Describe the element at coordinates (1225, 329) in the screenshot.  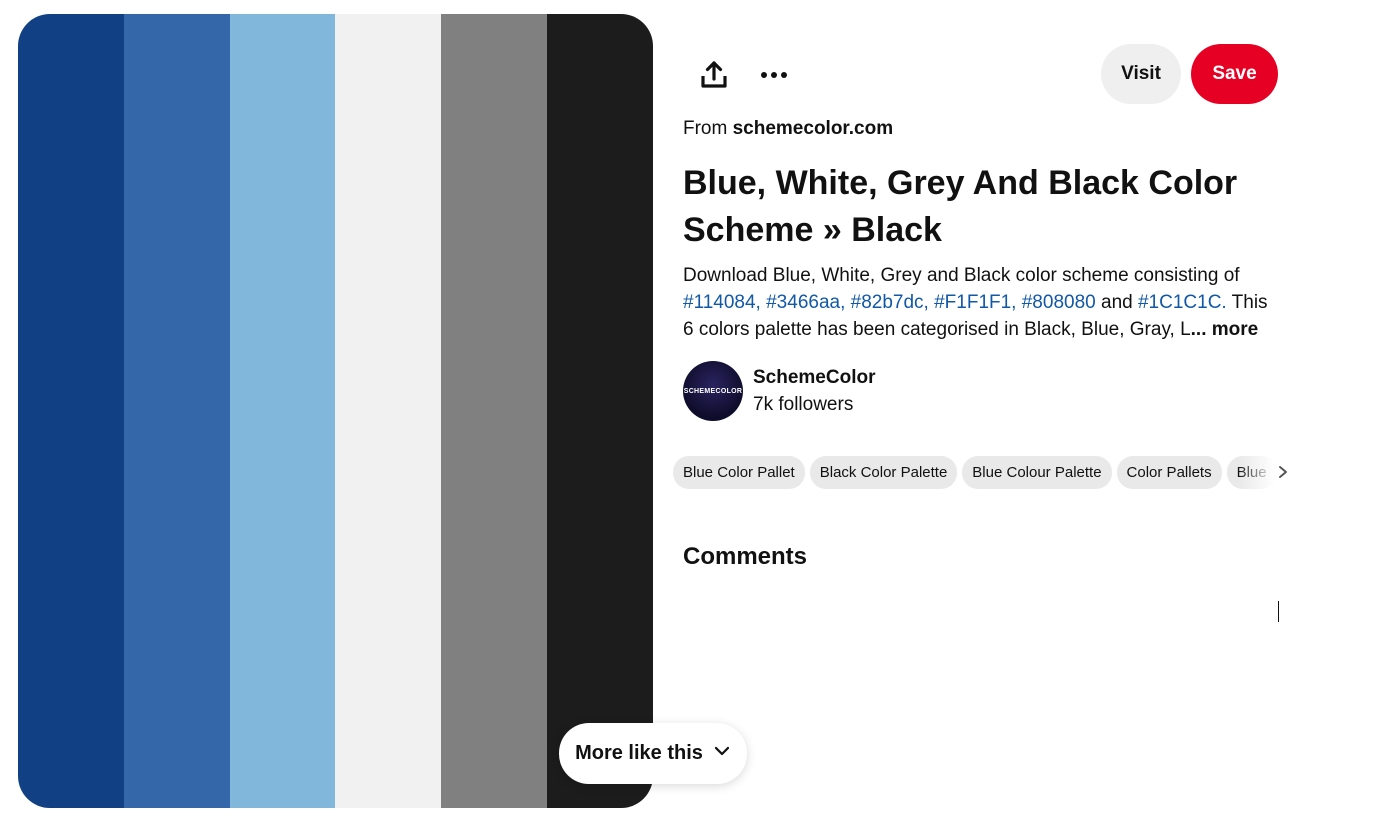
I see `description-more-button: ... more` at that location.